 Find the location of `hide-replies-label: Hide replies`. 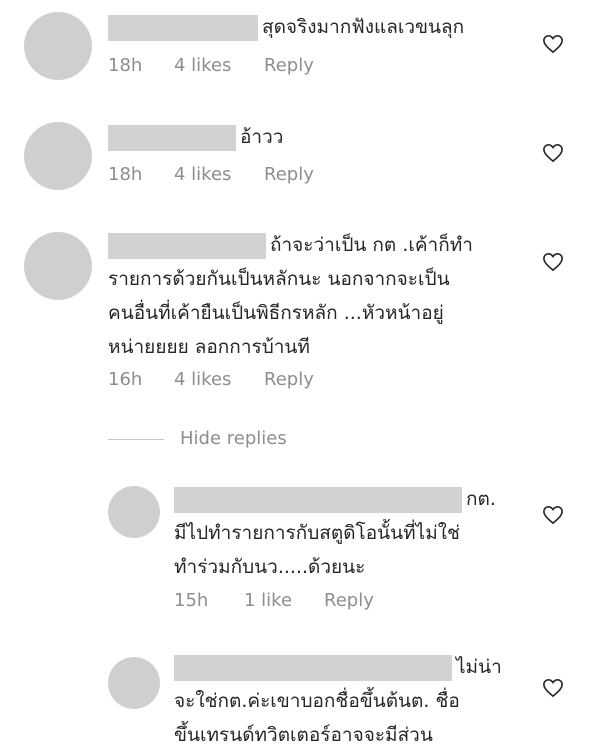

hide-replies-label: Hide replies is located at coordinates (233, 438).